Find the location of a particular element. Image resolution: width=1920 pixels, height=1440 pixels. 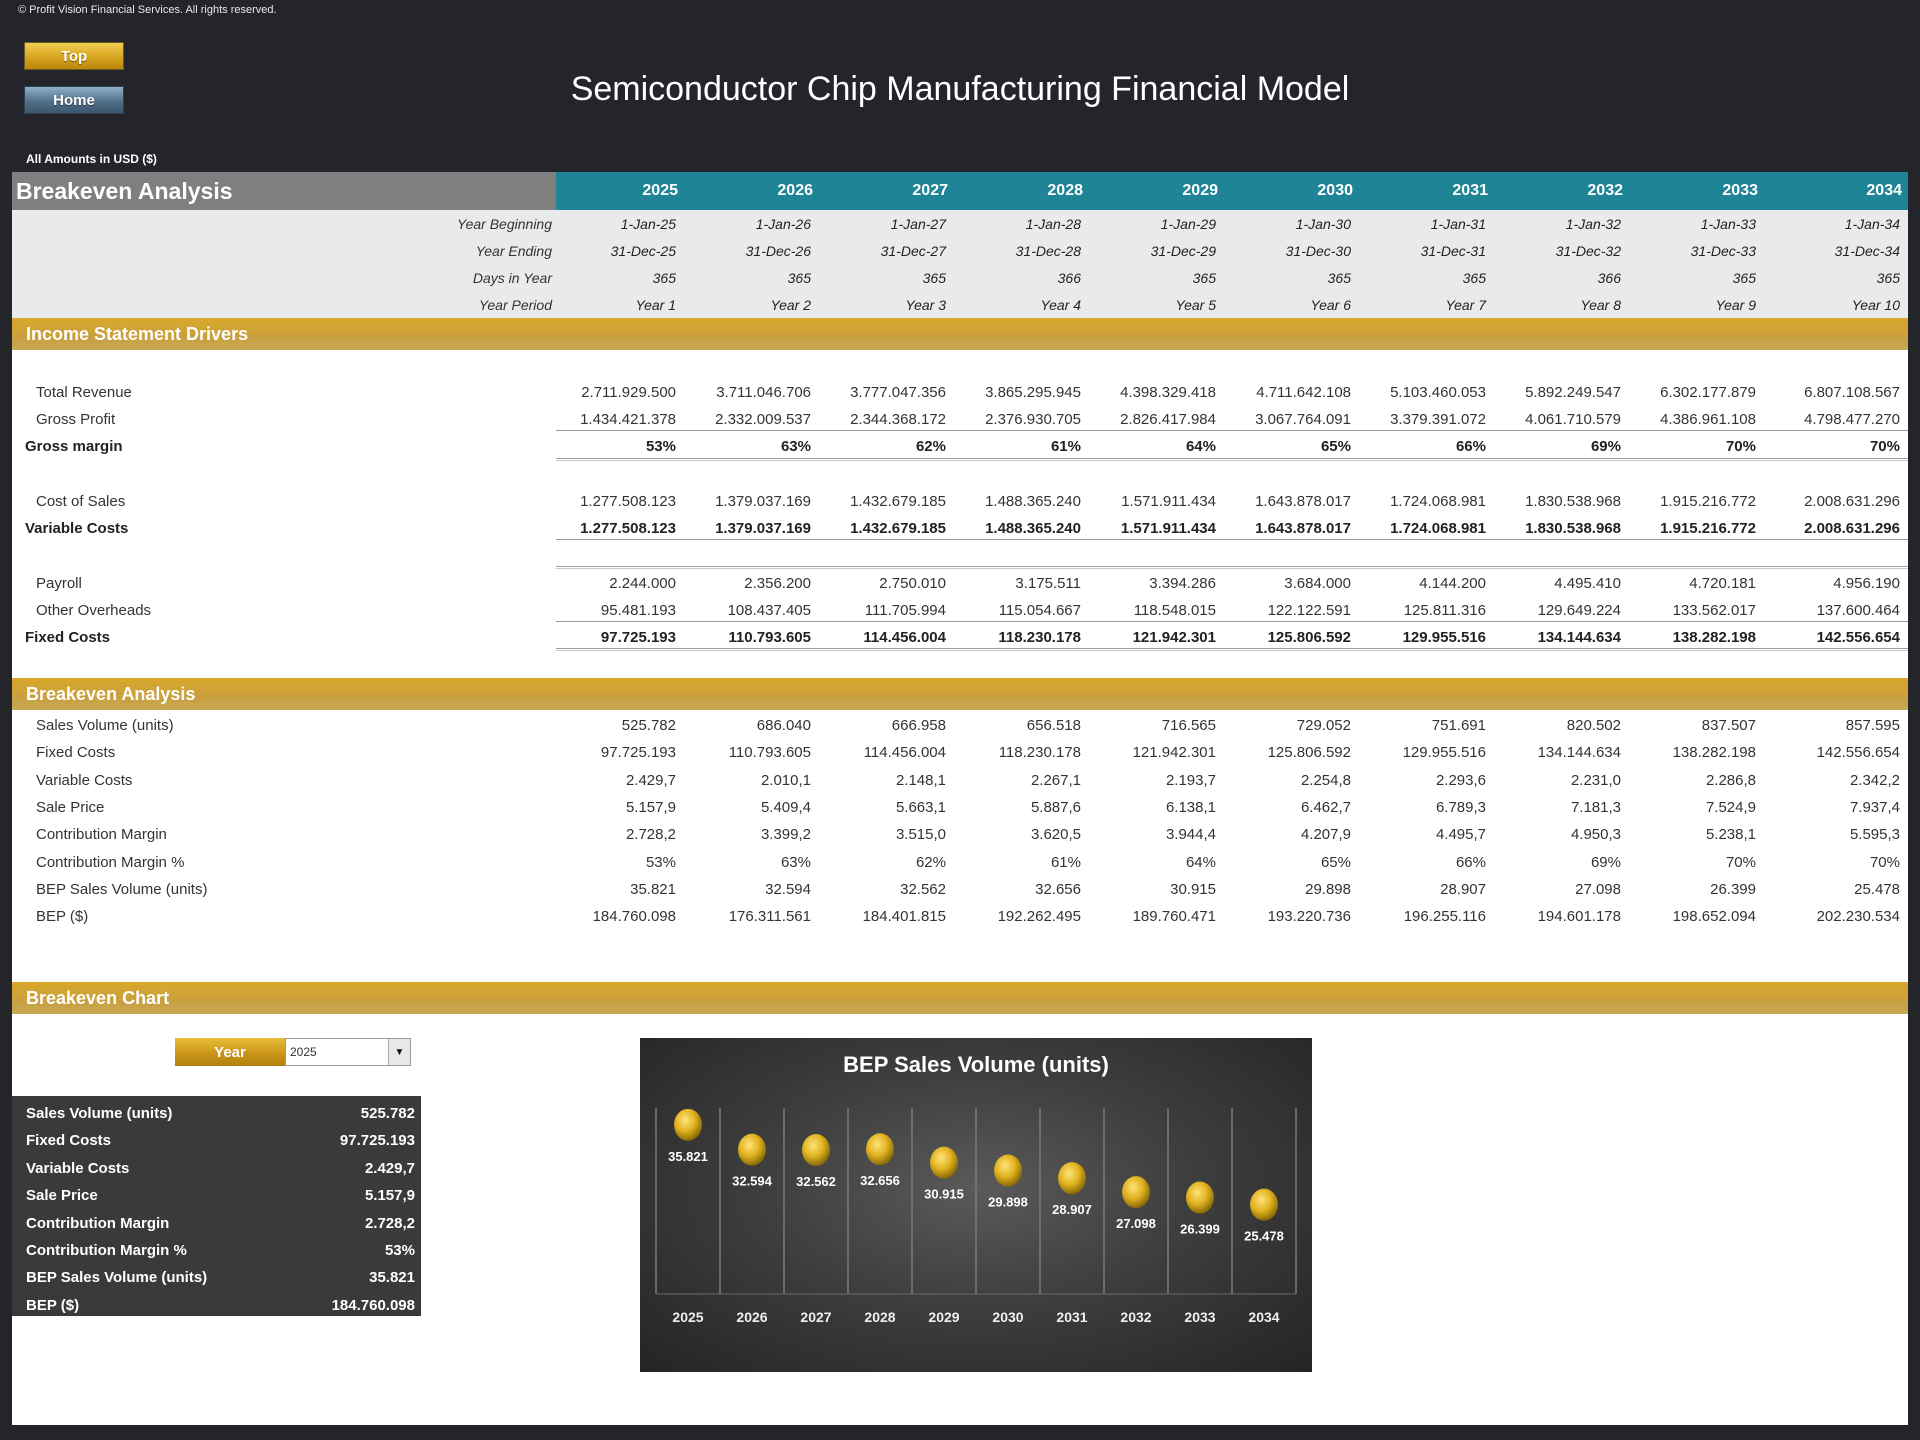

breakeven-cell: 196.255.116 is located at coordinates (1444, 917).